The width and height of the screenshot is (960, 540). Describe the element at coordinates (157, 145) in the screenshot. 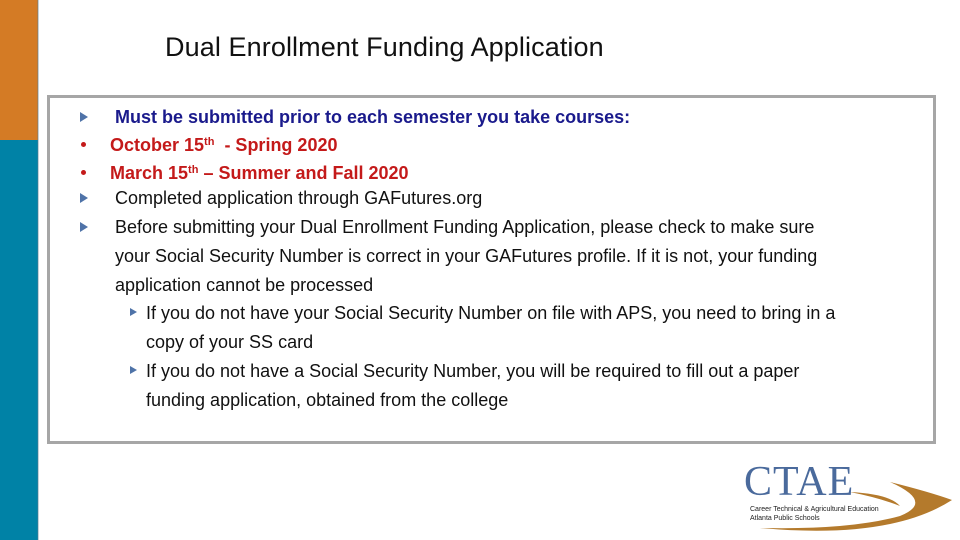

I see `date-text: October 15` at that location.